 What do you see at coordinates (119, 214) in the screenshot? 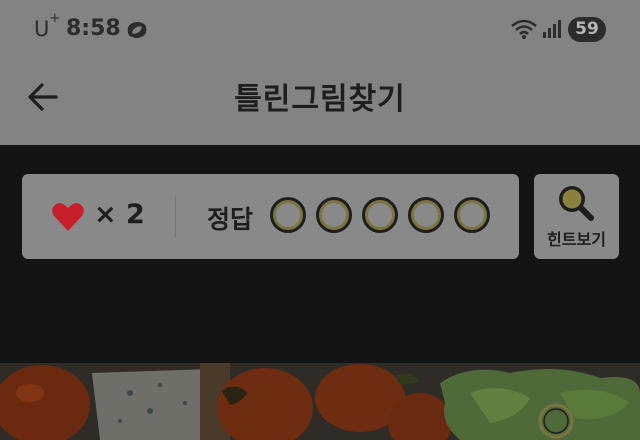
I see `lives-count: × 2` at bounding box center [119, 214].